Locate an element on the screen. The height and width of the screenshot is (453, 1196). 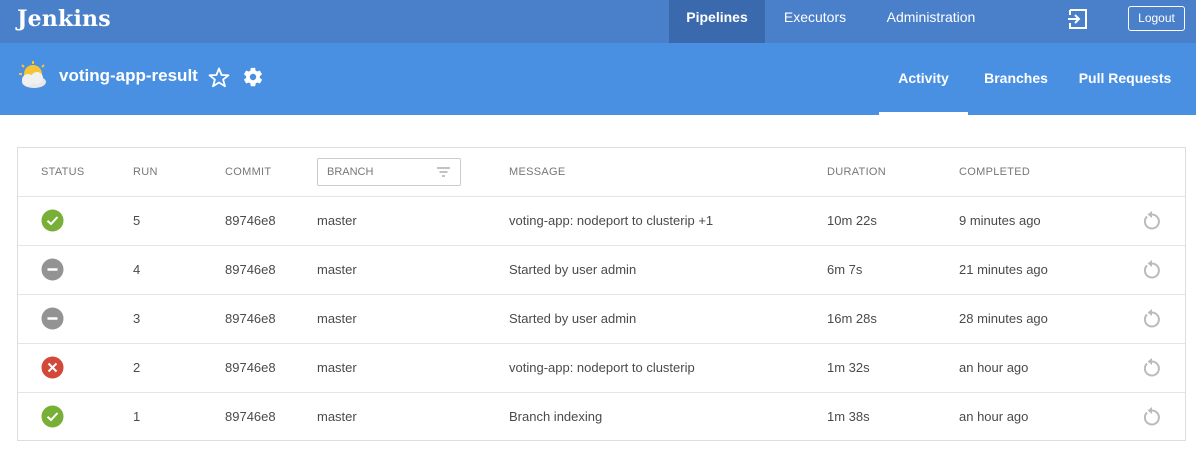
header-run: RUN is located at coordinates (145, 172).